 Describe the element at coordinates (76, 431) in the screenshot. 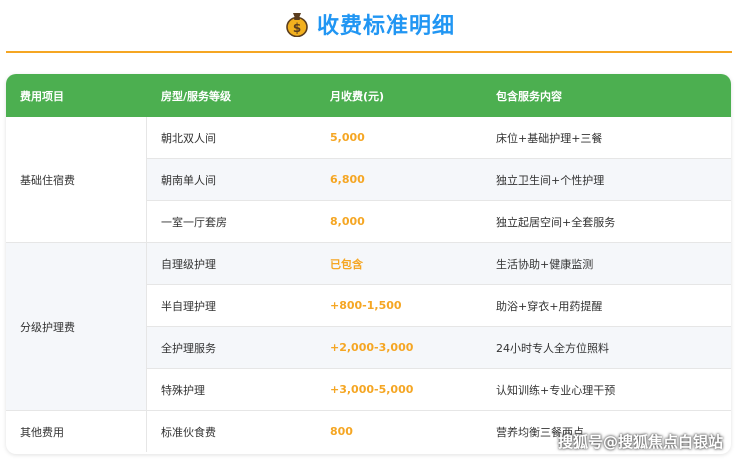

I see `group-label: 其他费用` at that location.